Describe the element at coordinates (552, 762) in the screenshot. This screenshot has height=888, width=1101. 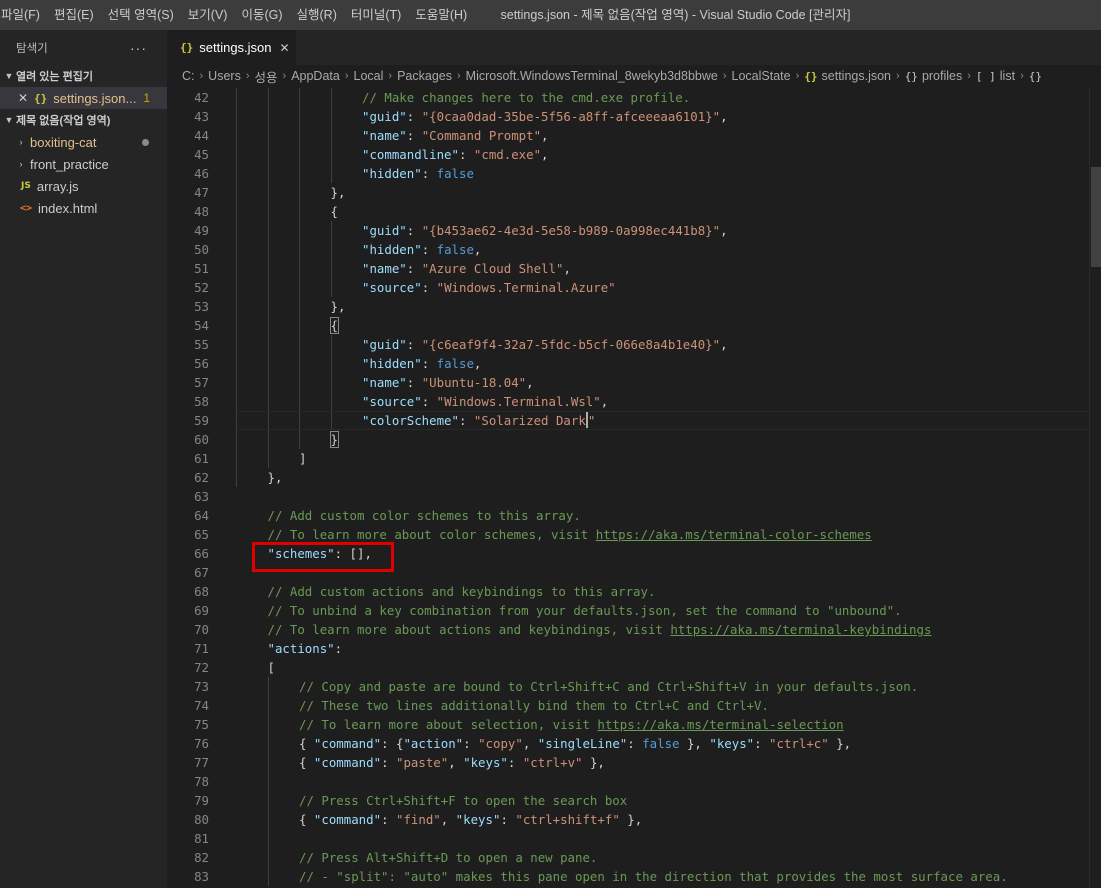
I see `code-token: "ctrl+v"` at that location.